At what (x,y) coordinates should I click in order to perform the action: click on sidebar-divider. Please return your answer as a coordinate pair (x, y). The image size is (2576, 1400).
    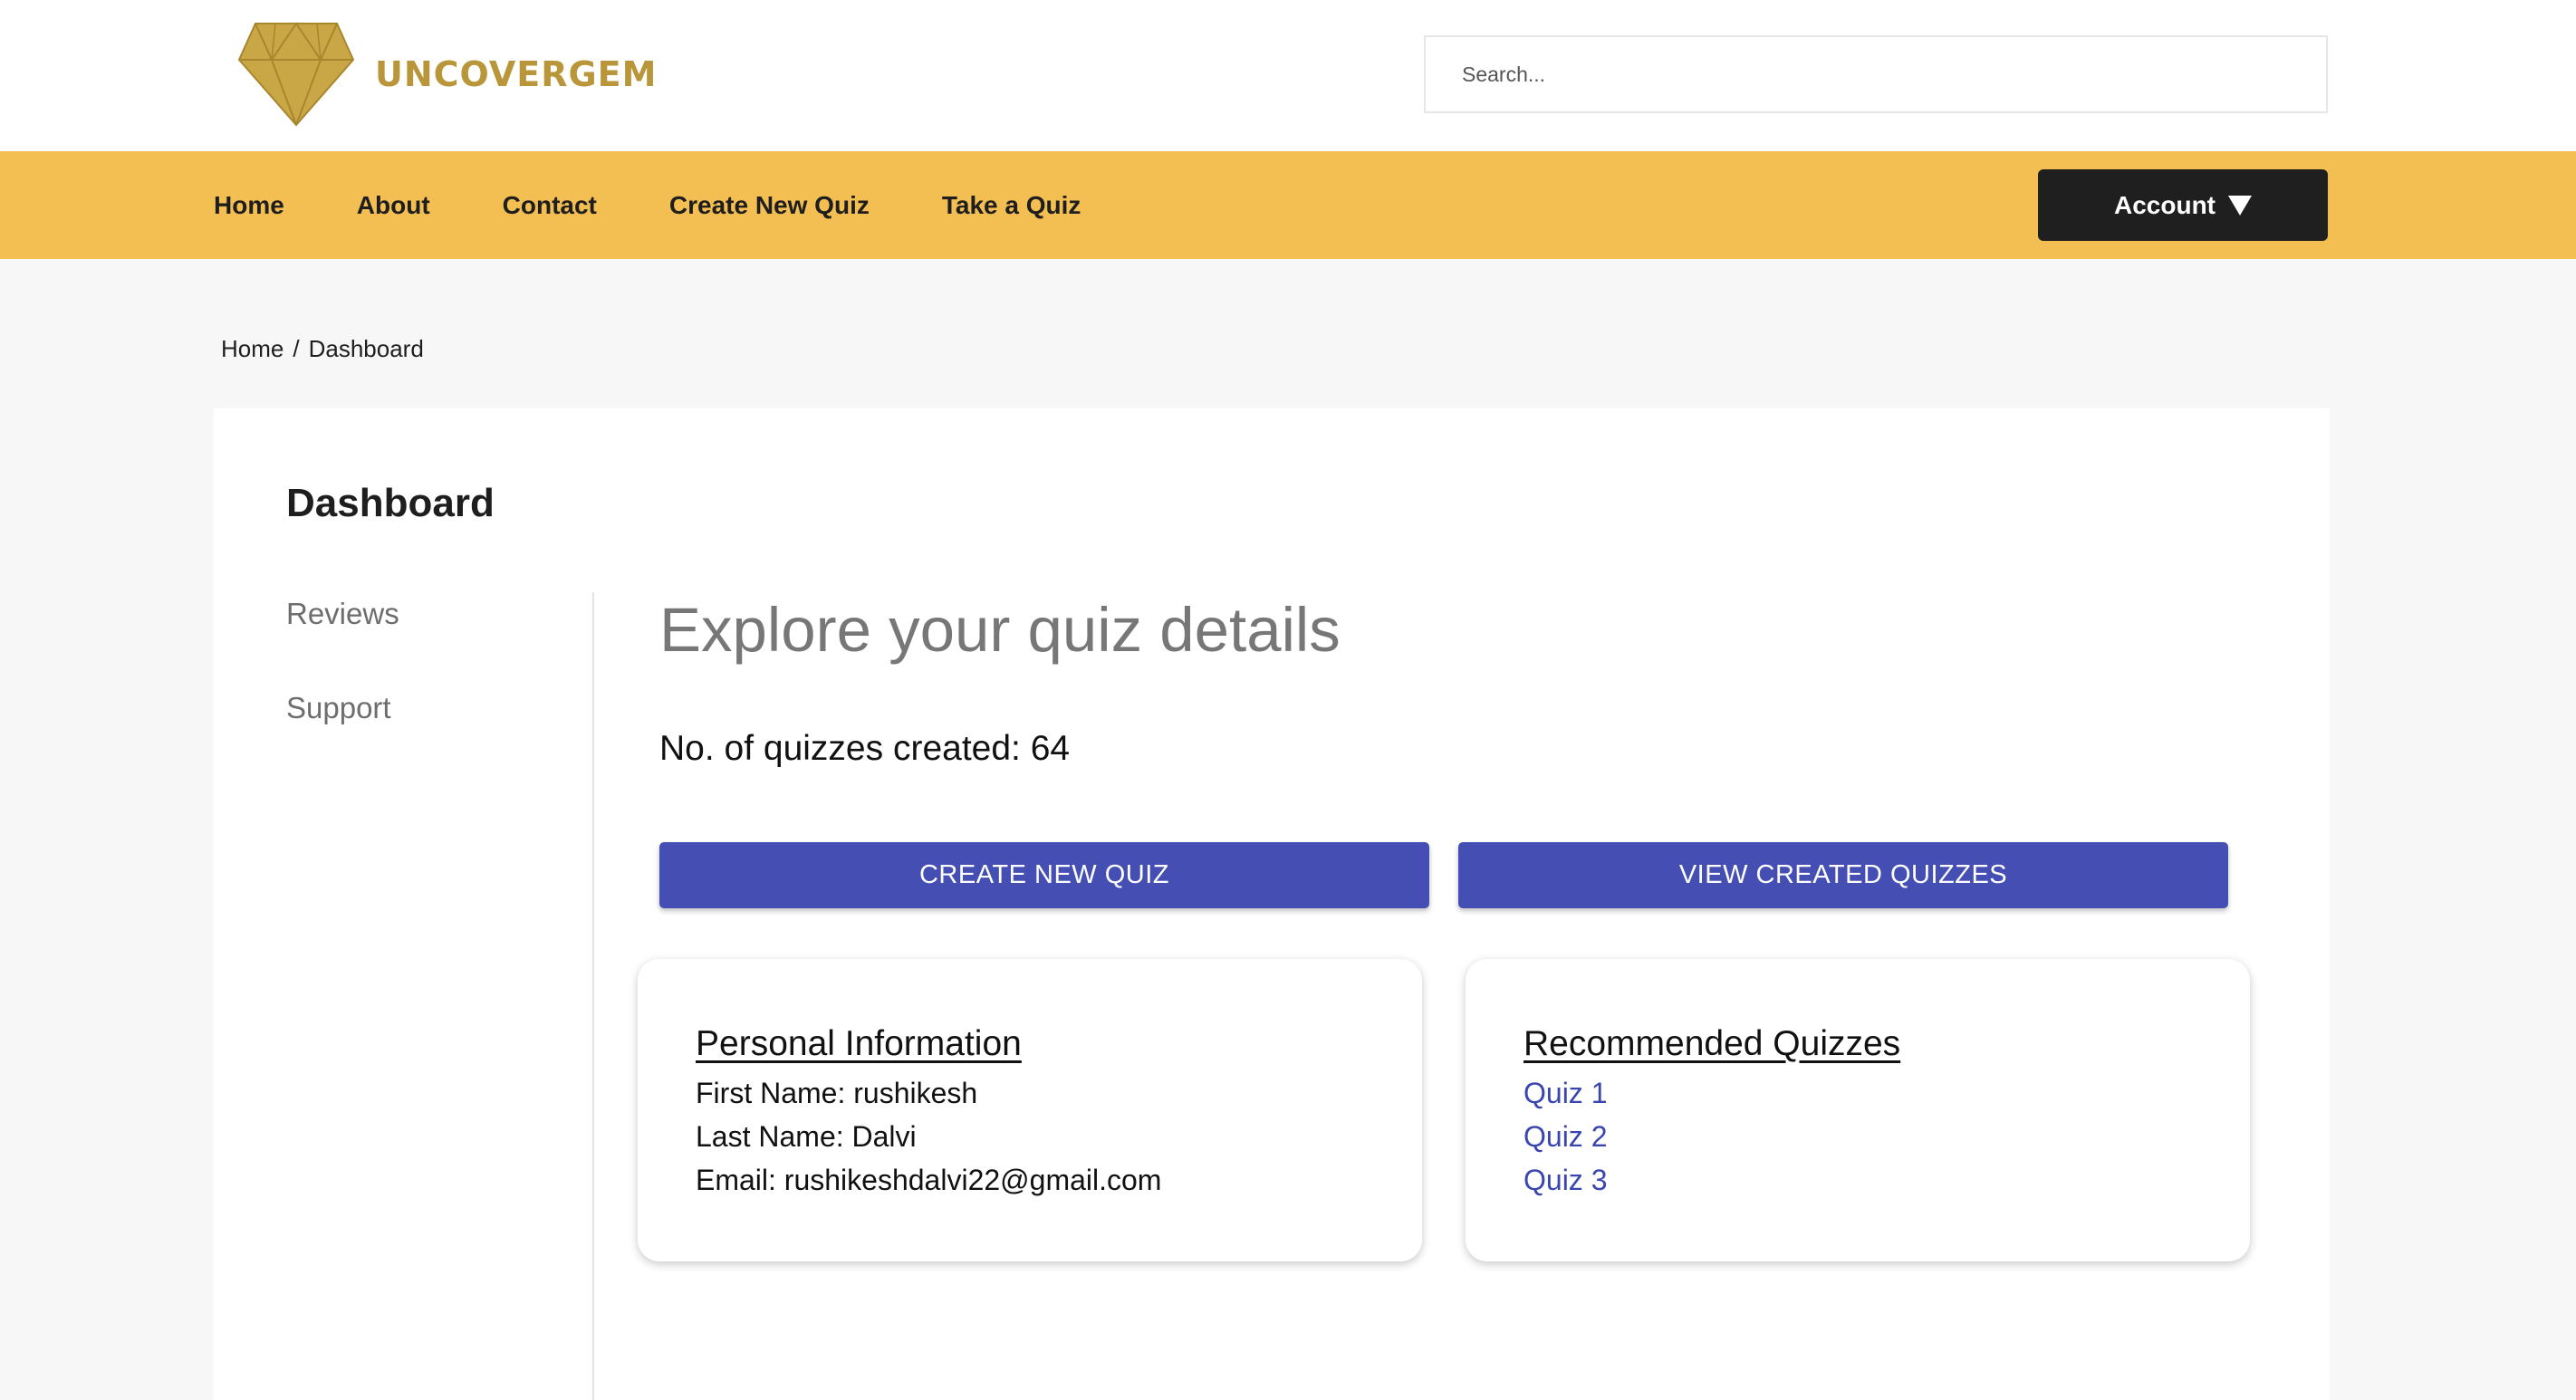
    Looking at the image, I should click on (593, 996).